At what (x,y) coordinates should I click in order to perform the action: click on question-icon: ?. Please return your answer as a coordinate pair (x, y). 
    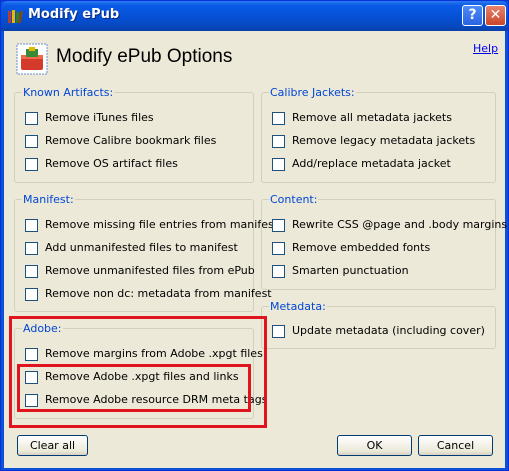
    Looking at the image, I should click on (472, 15).